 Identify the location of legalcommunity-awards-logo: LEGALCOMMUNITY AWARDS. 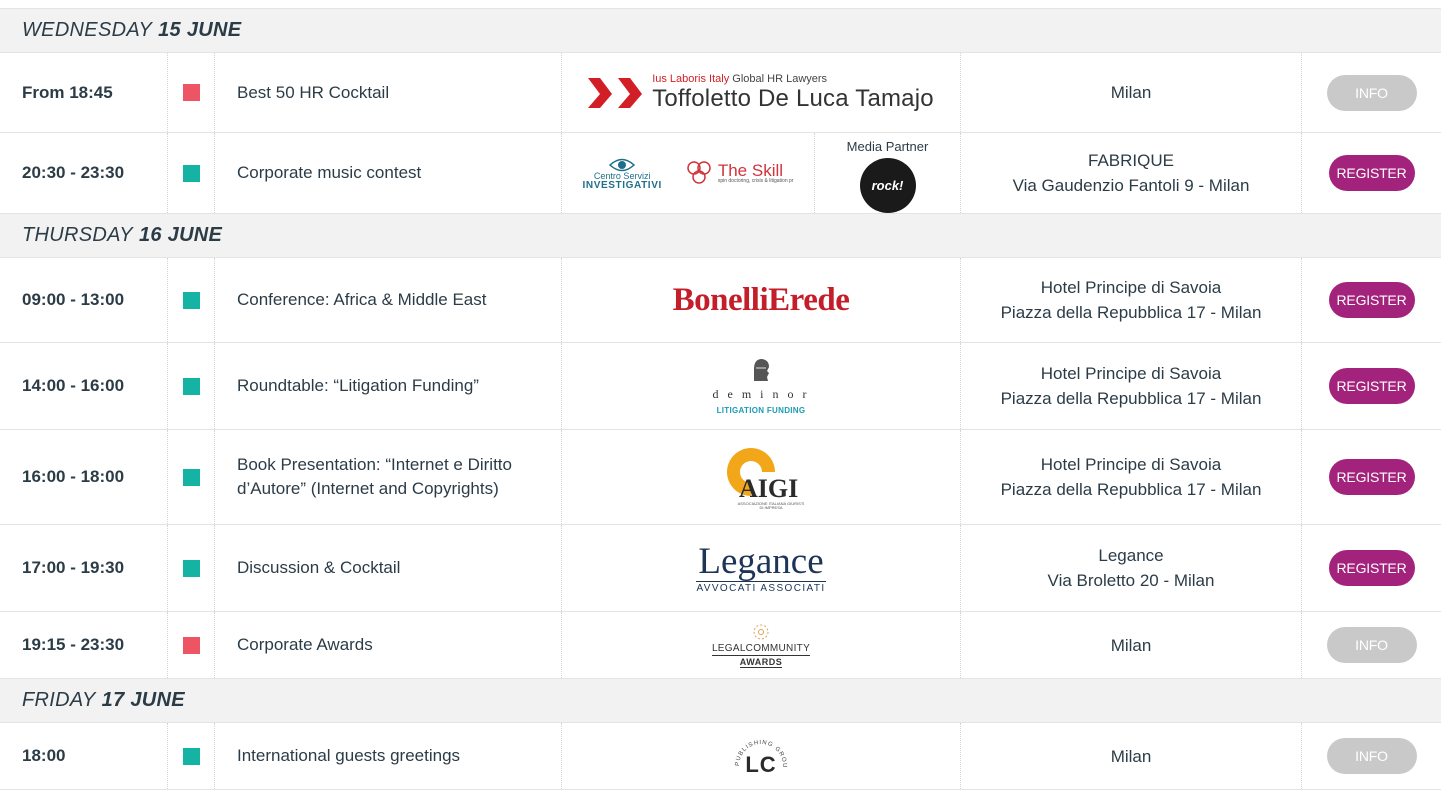
(761, 645).